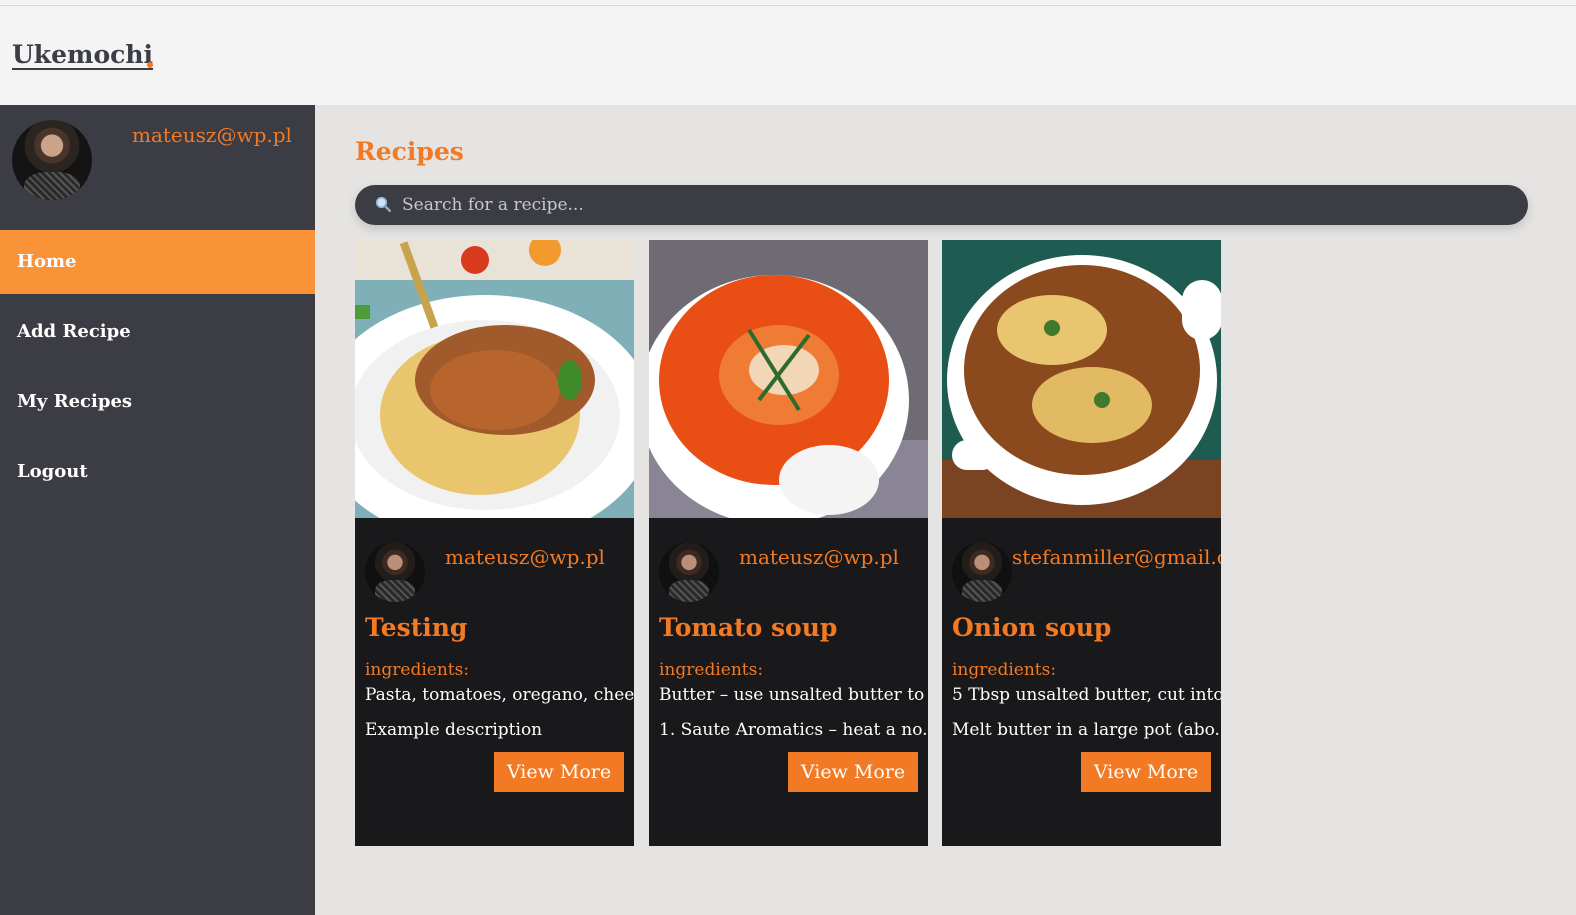  I want to click on ingredients-text: Butter – use unsalted butter to sa, so click(793, 695).